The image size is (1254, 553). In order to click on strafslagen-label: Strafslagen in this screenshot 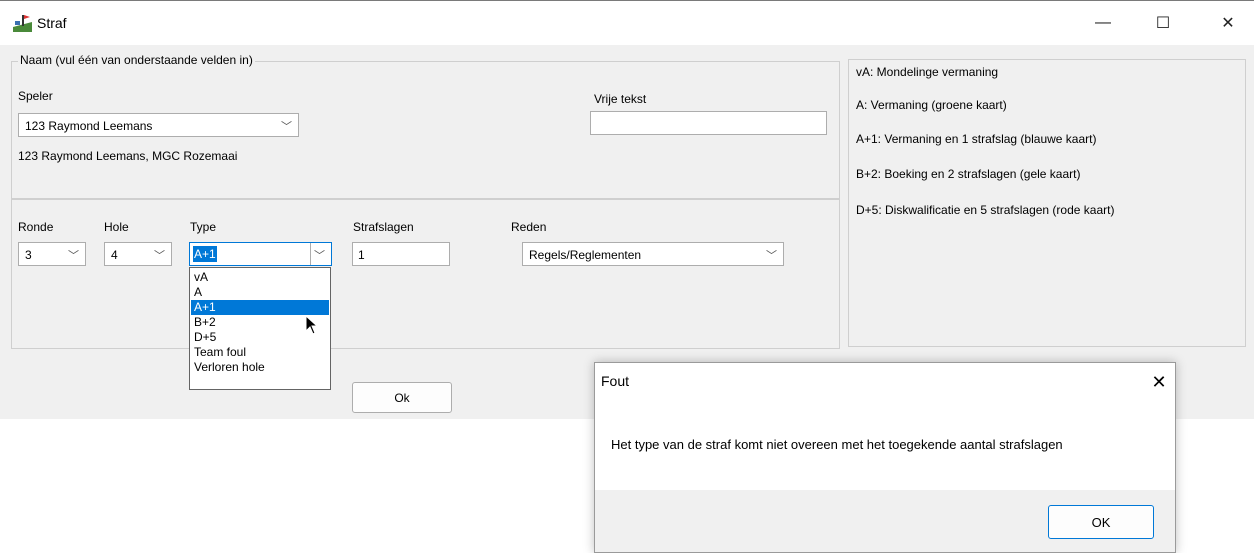, I will do `click(383, 227)`.